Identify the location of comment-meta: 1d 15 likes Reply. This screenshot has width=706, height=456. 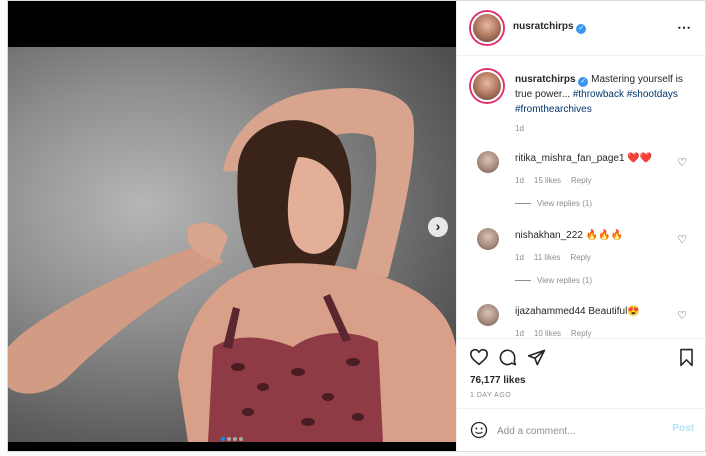
(558, 180).